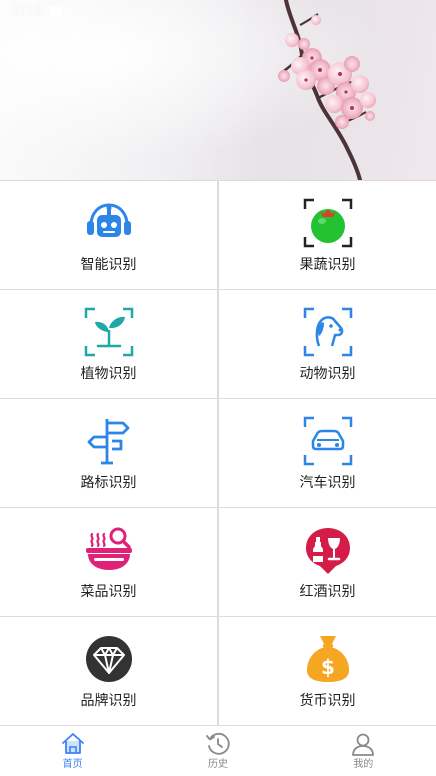 The width and height of the screenshot is (436, 776). I want to click on feature-car-recognition: 汽车识别, so click(327, 453).